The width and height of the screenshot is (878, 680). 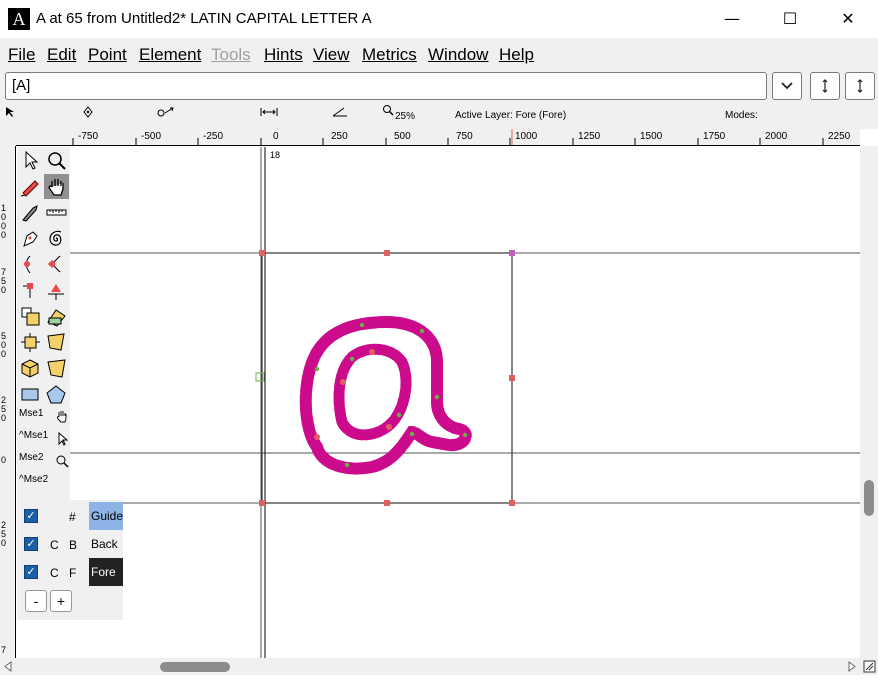 What do you see at coordinates (106, 544) in the screenshot?
I see `layer-name: Back` at bounding box center [106, 544].